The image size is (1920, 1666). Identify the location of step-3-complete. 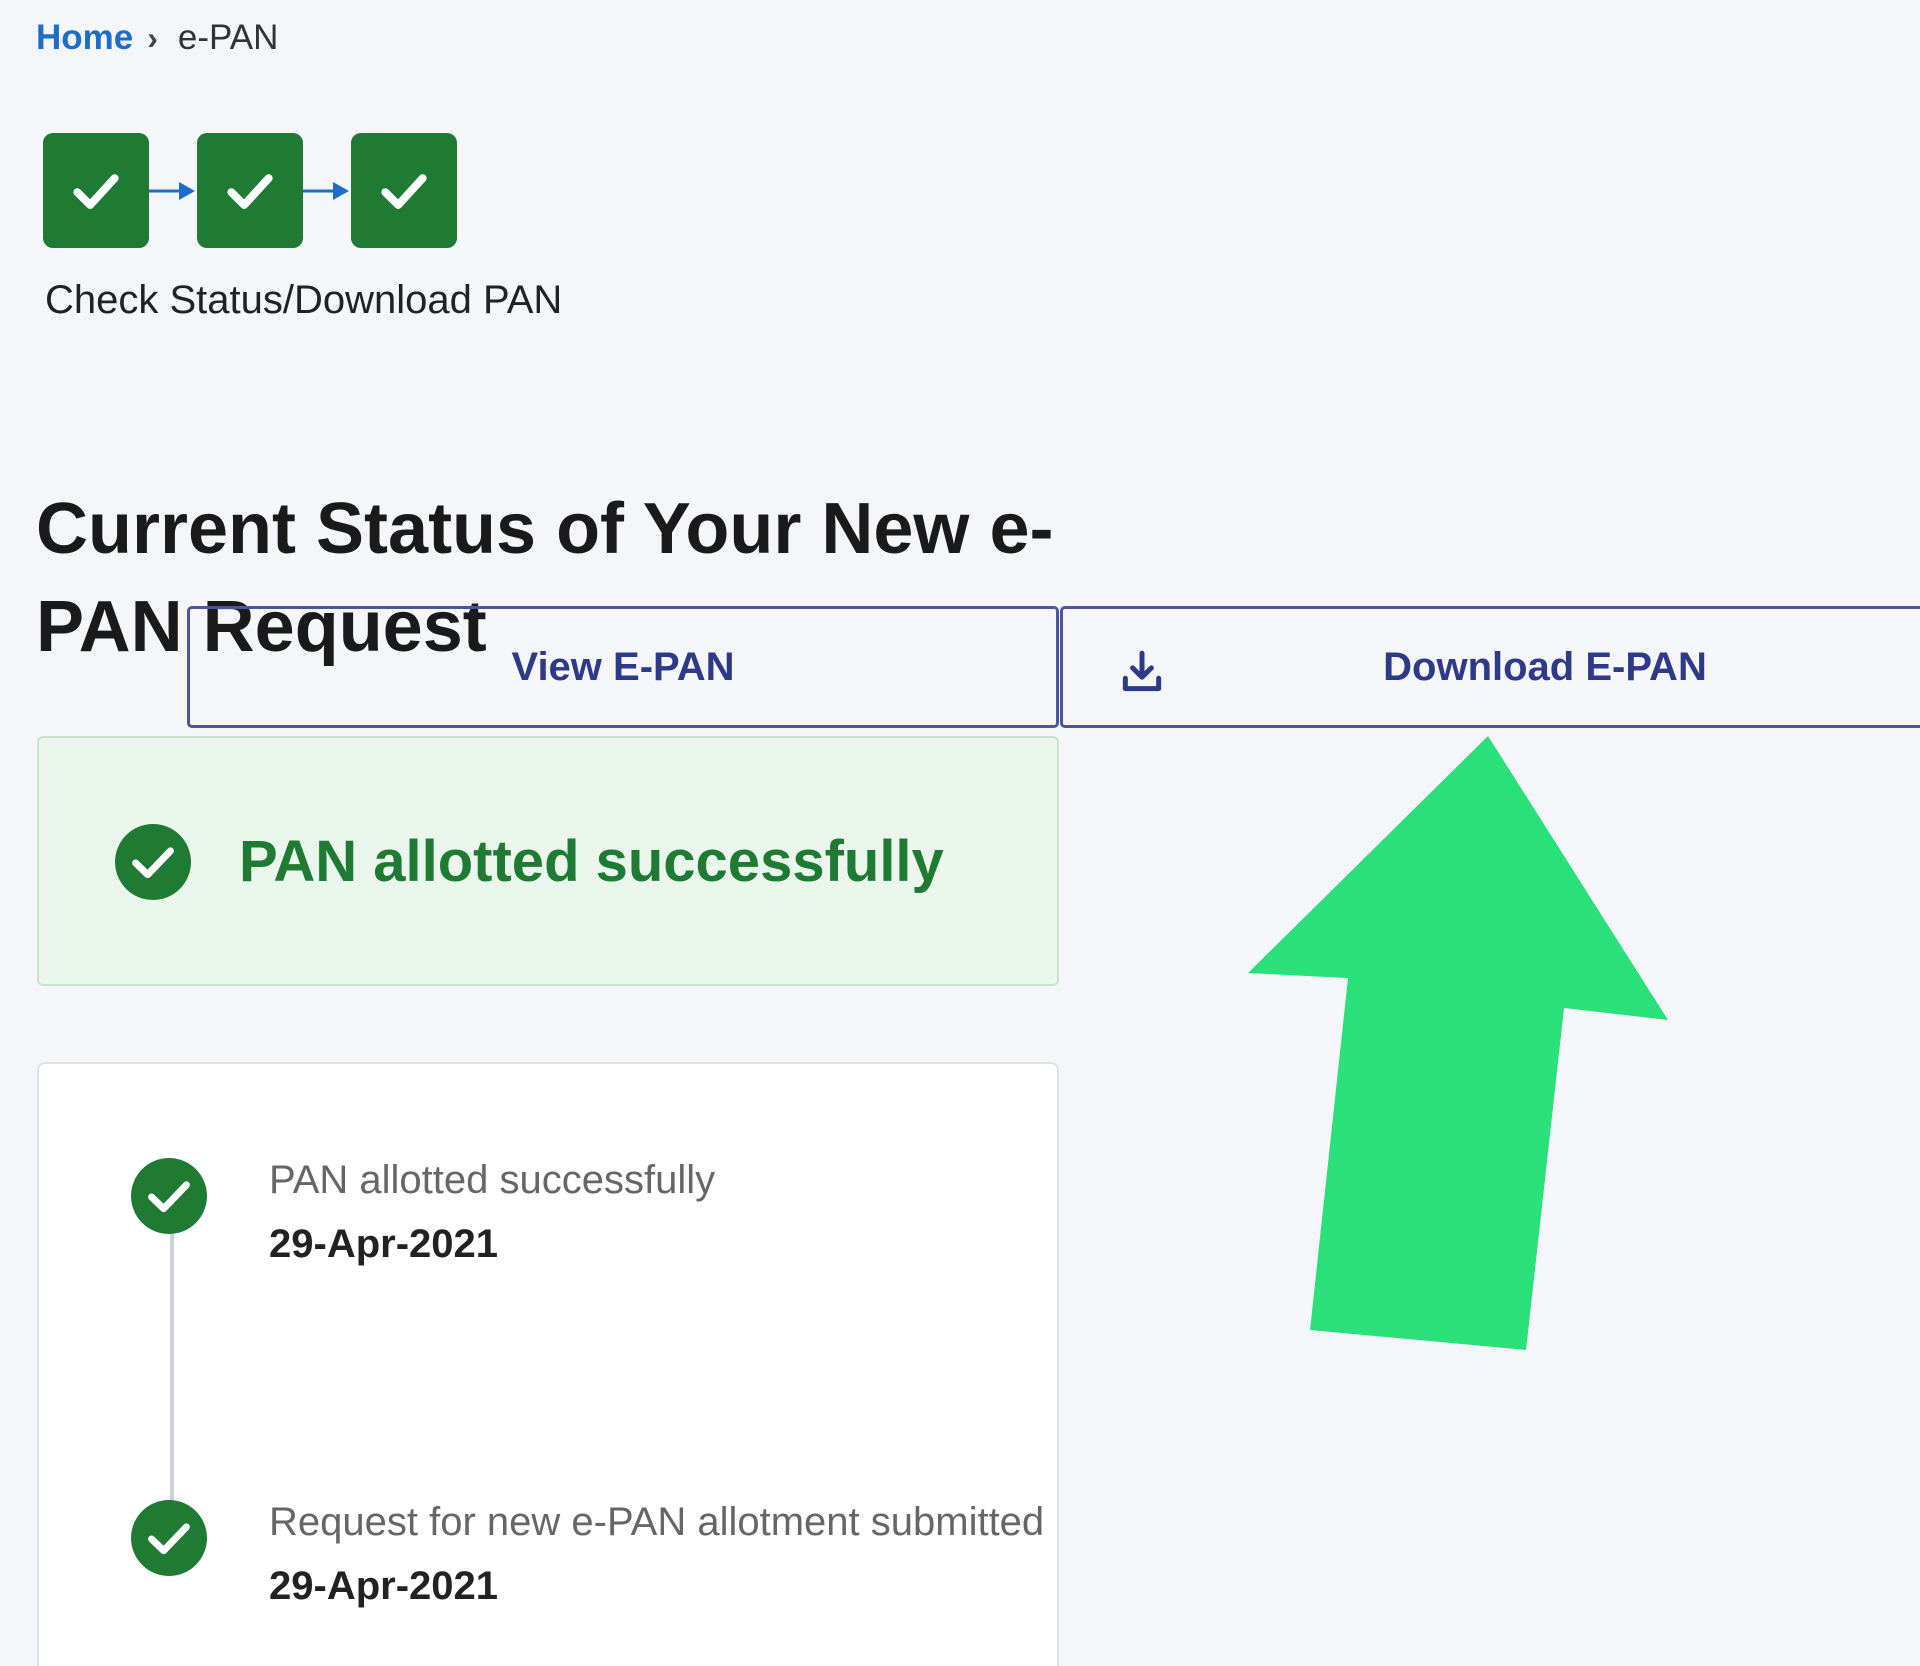
(404, 190).